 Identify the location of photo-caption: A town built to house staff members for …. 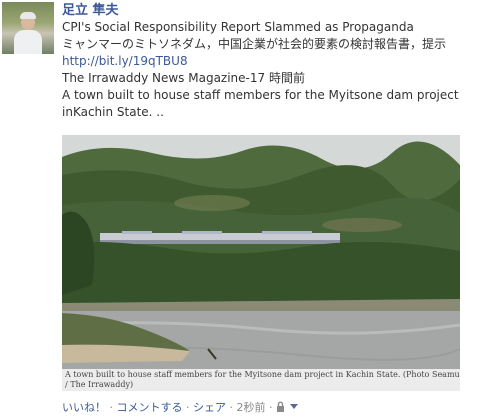
(261, 380).